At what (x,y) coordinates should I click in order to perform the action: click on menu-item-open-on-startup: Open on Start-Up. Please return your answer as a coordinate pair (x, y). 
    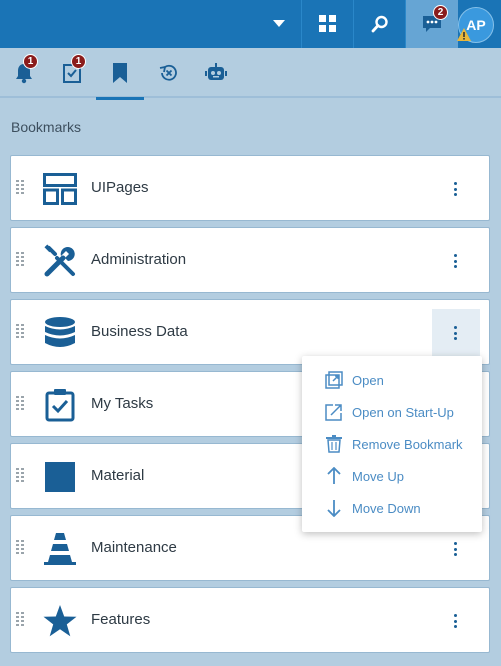
    Looking at the image, I should click on (392, 412).